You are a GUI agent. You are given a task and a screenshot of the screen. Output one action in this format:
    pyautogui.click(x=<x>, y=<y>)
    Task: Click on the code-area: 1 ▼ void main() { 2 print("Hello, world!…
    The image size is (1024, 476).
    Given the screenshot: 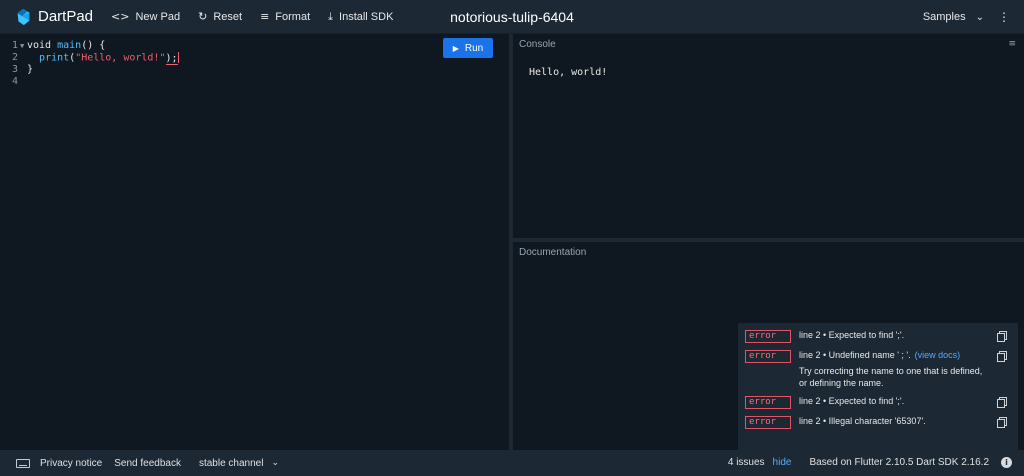 What is the action you would take?
    pyautogui.click(x=89, y=64)
    